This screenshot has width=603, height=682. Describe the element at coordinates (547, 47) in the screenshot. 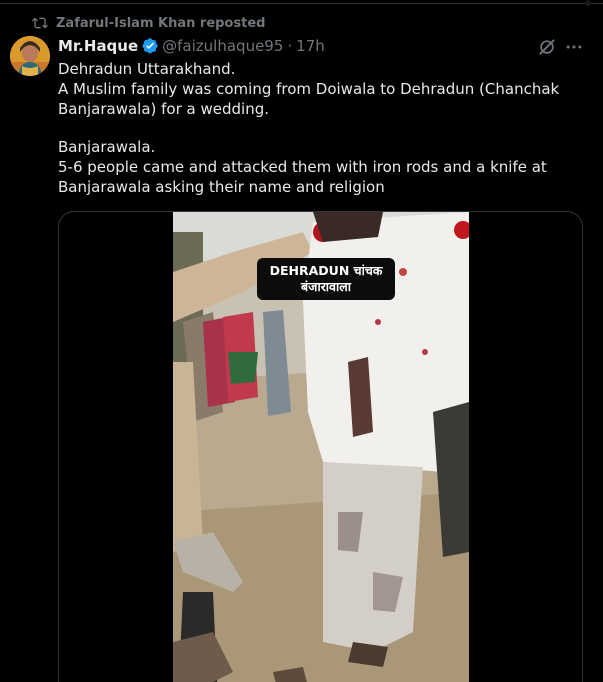

I see `grok-icon` at that location.